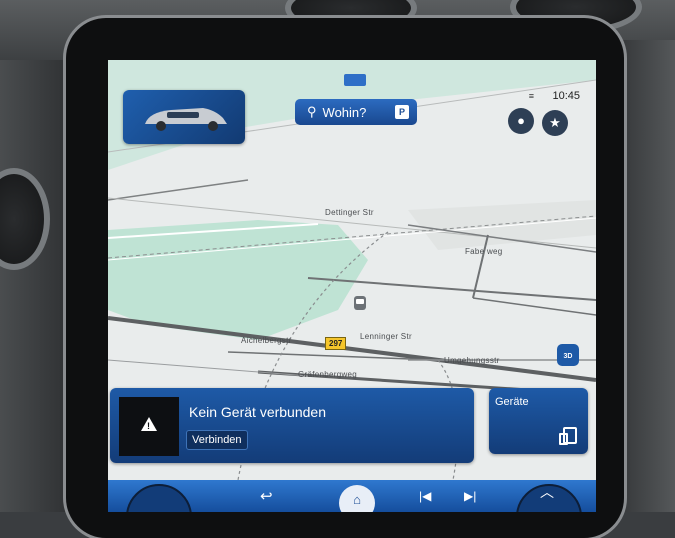 This screenshot has width=675, height=538. I want to click on view-3d-button: 3D, so click(568, 355).